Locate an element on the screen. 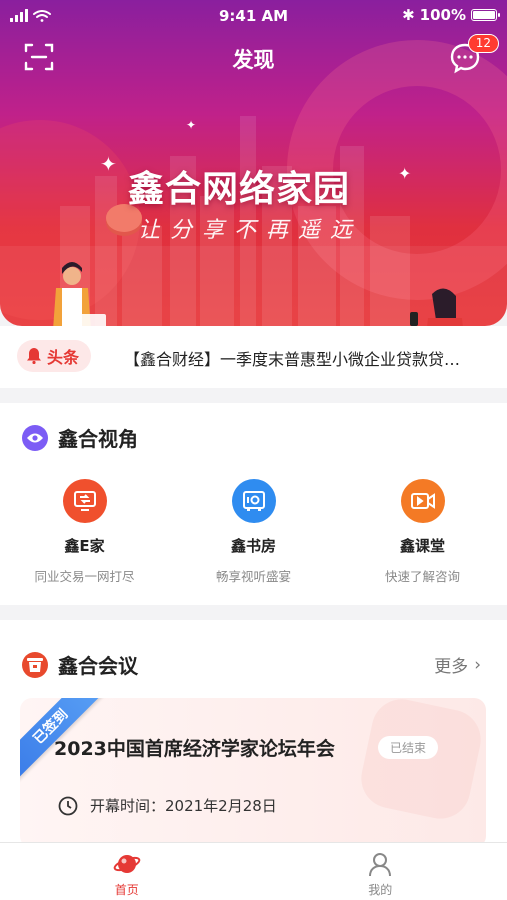 Image resolution: width=507 pixels, height=900 pixels. feature-item-study: 鑫书房 畅享视听盛宴 is located at coordinates (253, 532).